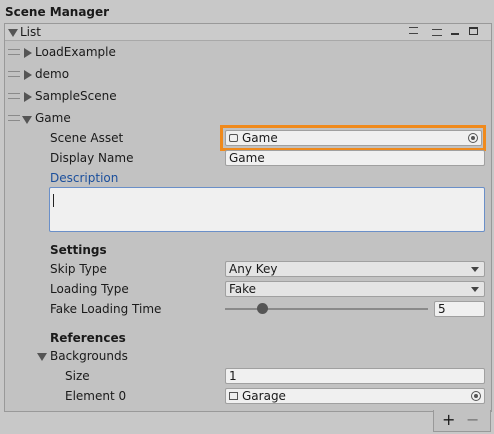 Image resolution: width=494 pixels, height=434 pixels. I want to click on fake-loading-time-input: 5, so click(459, 309).